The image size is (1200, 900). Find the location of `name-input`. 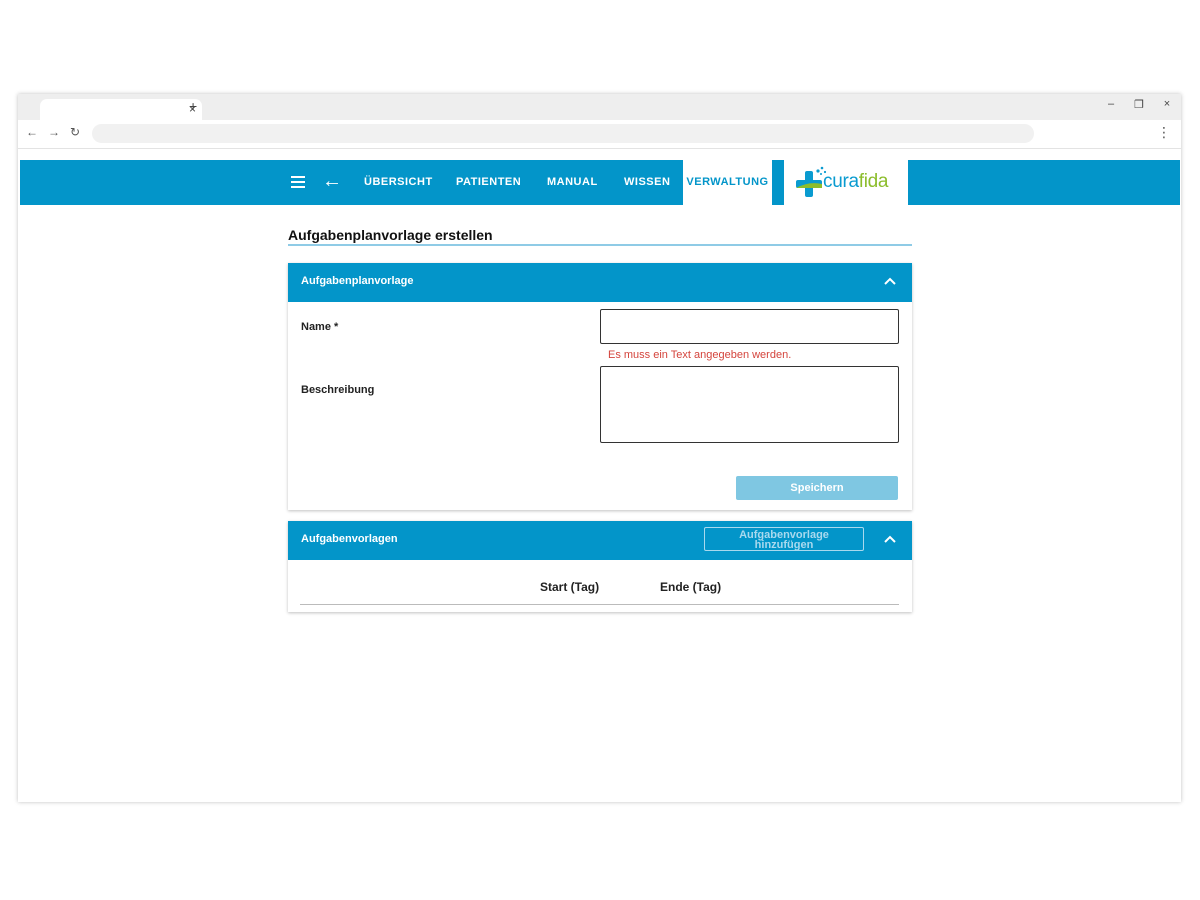

name-input is located at coordinates (749, 326).